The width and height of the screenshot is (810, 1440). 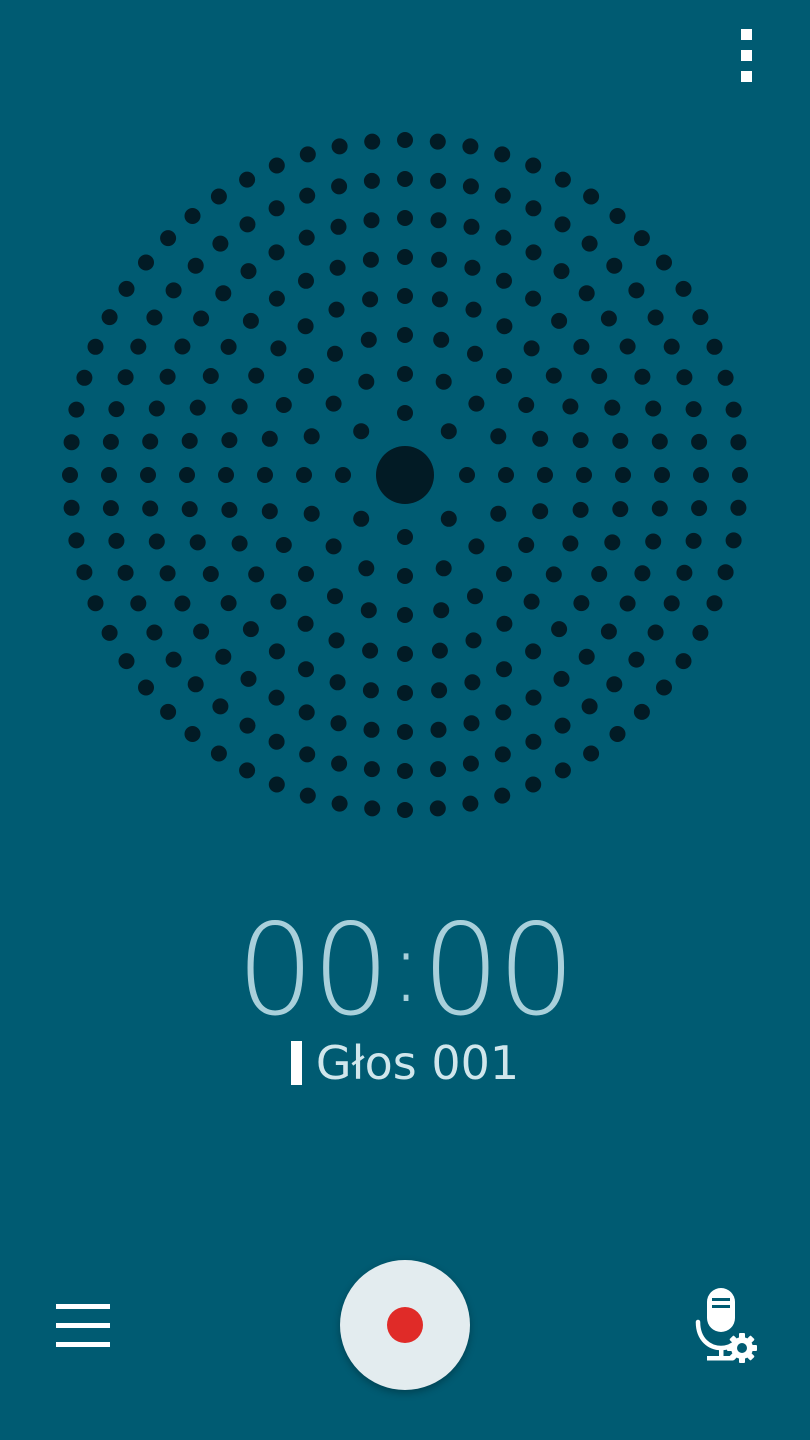 What do you see at coordinates (83, 1326) in the screenshot?
I see `recordings-list-button` at bounding box center [83, 1326].